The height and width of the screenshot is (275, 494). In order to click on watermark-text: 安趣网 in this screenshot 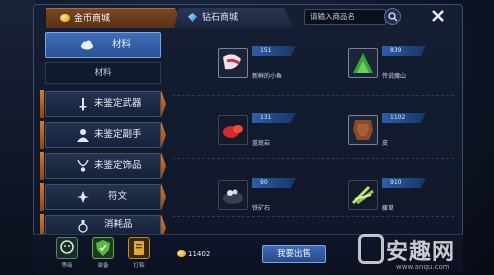, I will do `click(421, 252)`.